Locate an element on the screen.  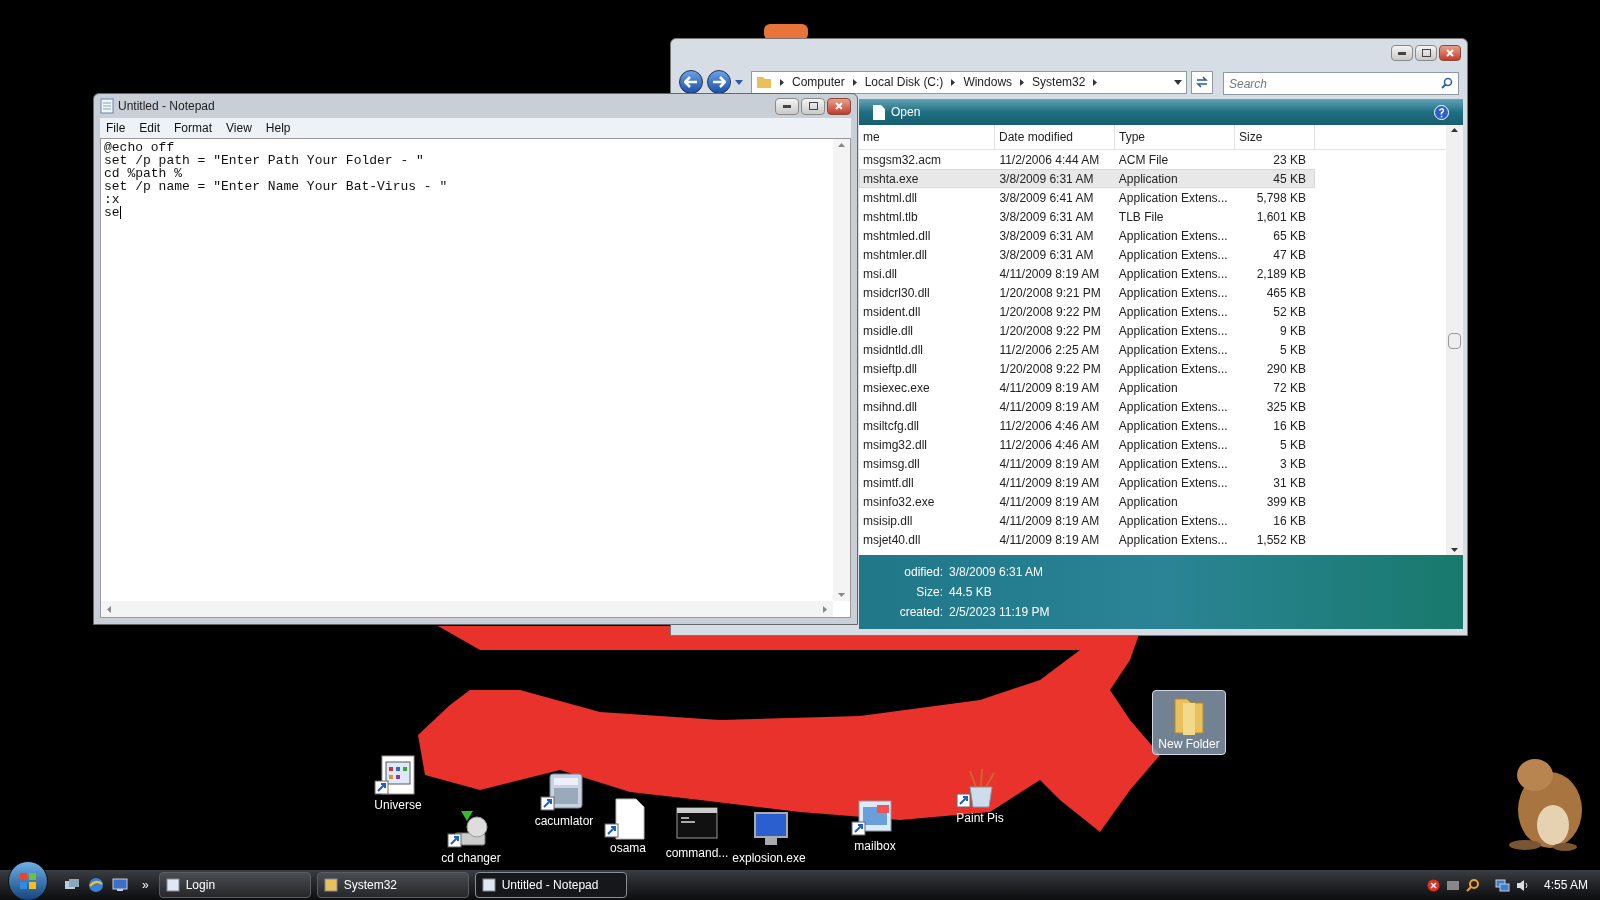
file-row: msident.dll 1/20/2008 9:22 PM Application Extens... 52 KB is located at coordinates (1087, 311).